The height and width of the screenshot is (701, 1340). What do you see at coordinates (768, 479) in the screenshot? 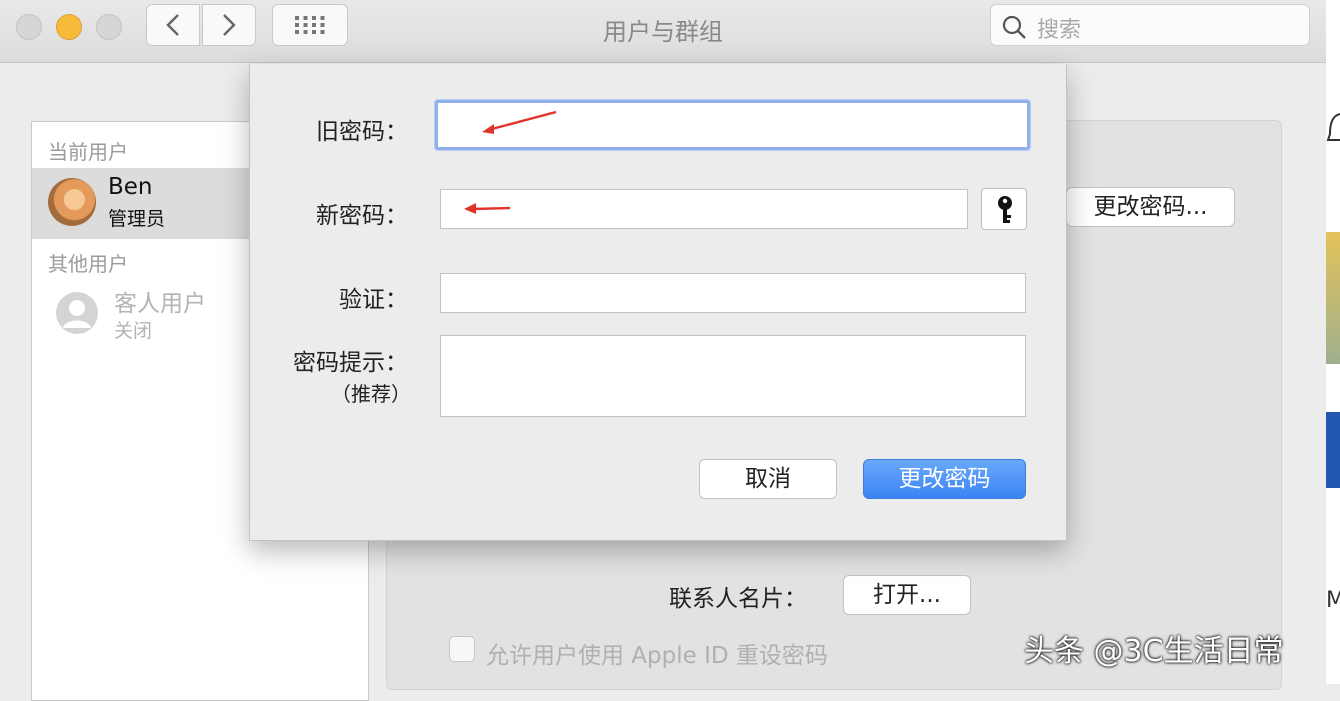
I see `cancel-button: 取消` at bounding box center [768, 479].